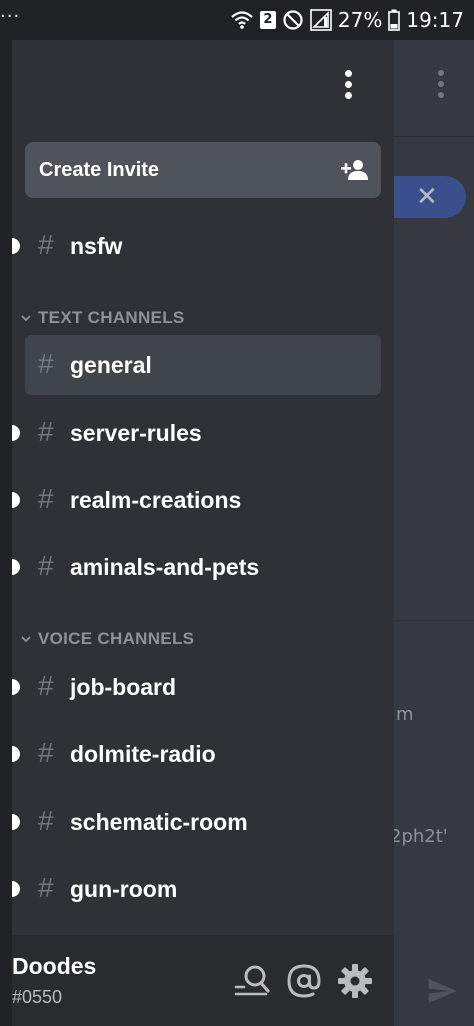 This screenshot has height=1026, width=474. What do you see at coordinates (252, 981) in the screenshot?
I see `search-icon` at bounding box center [252, 981].